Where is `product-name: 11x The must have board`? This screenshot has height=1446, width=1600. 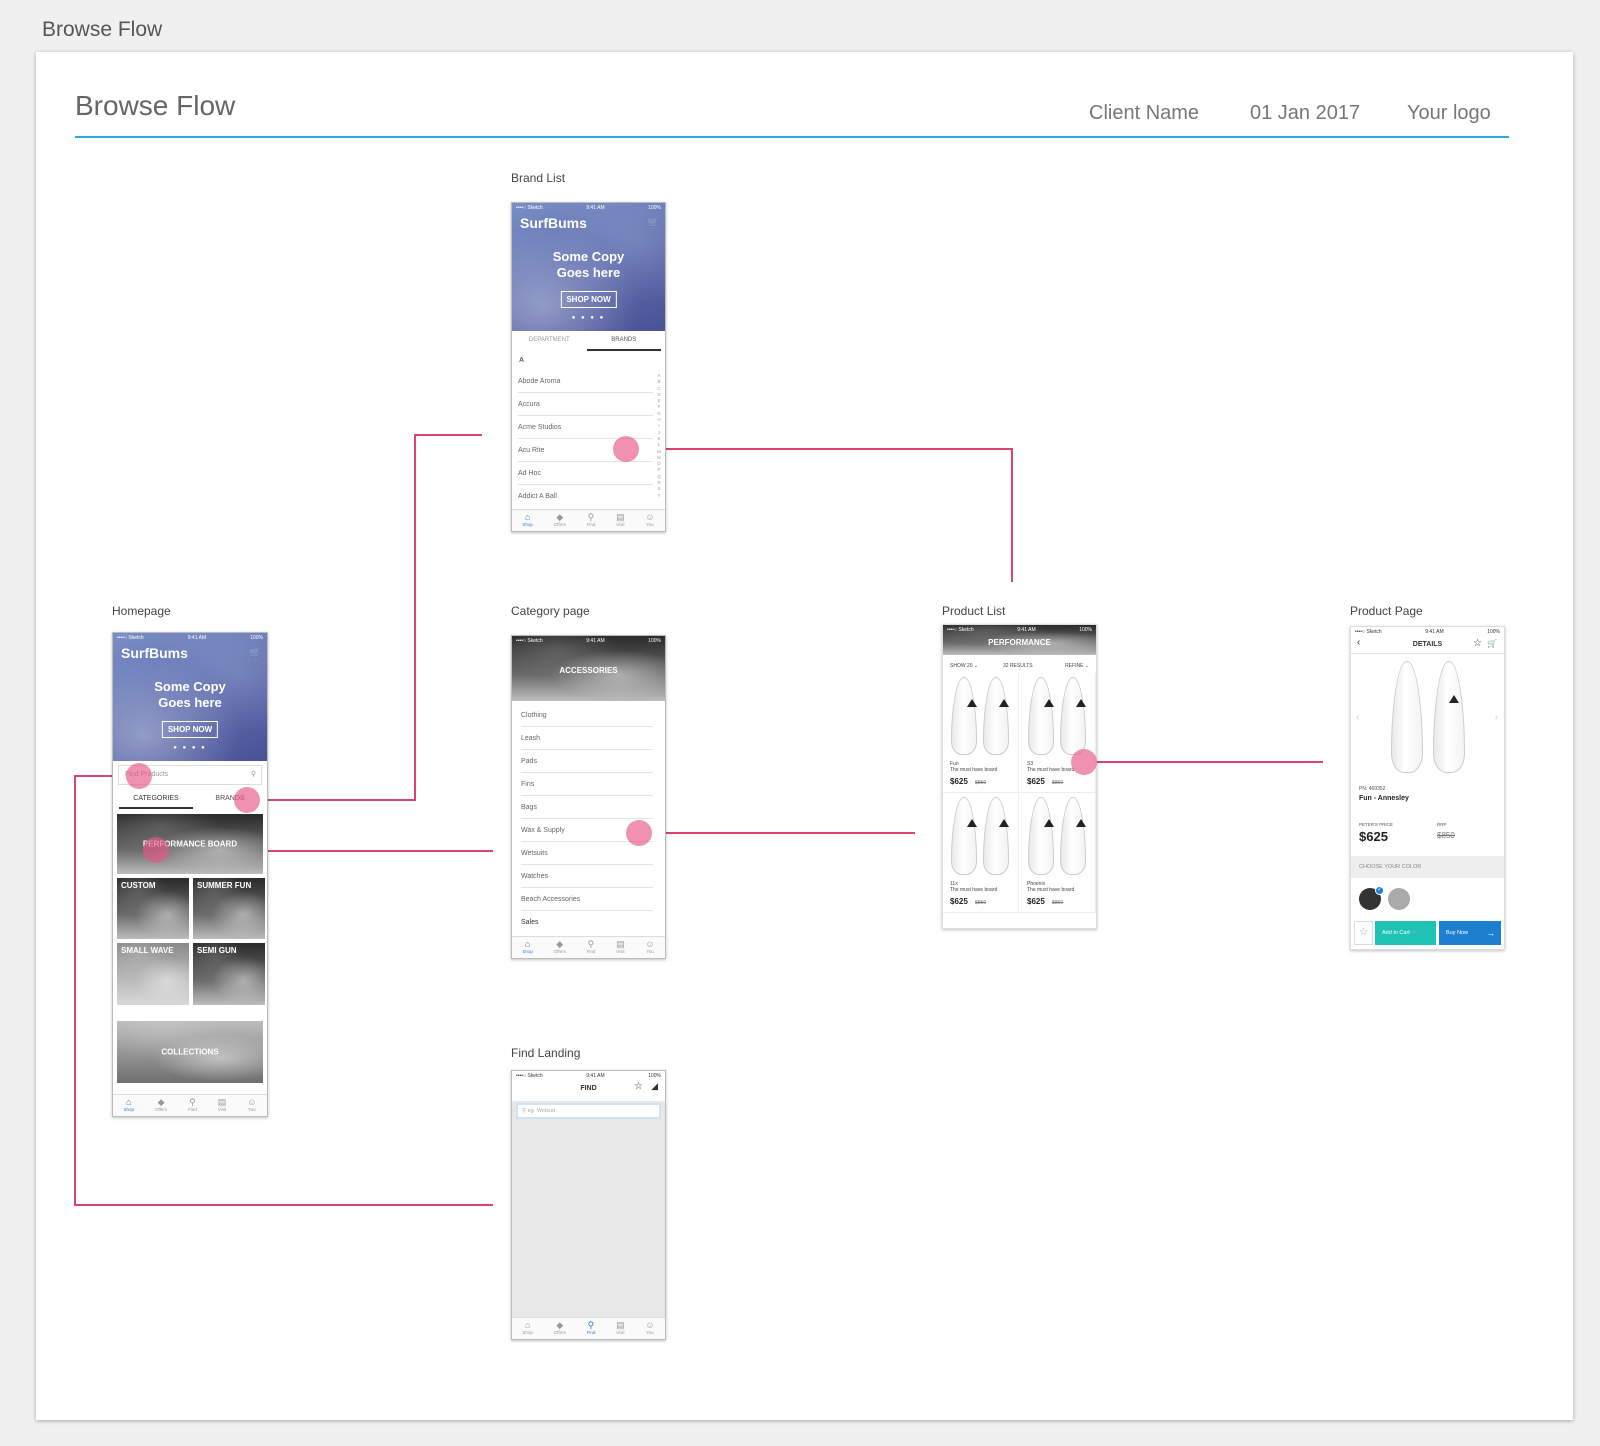 product-name: 11x The must have board is located at coordinates (974, 887).